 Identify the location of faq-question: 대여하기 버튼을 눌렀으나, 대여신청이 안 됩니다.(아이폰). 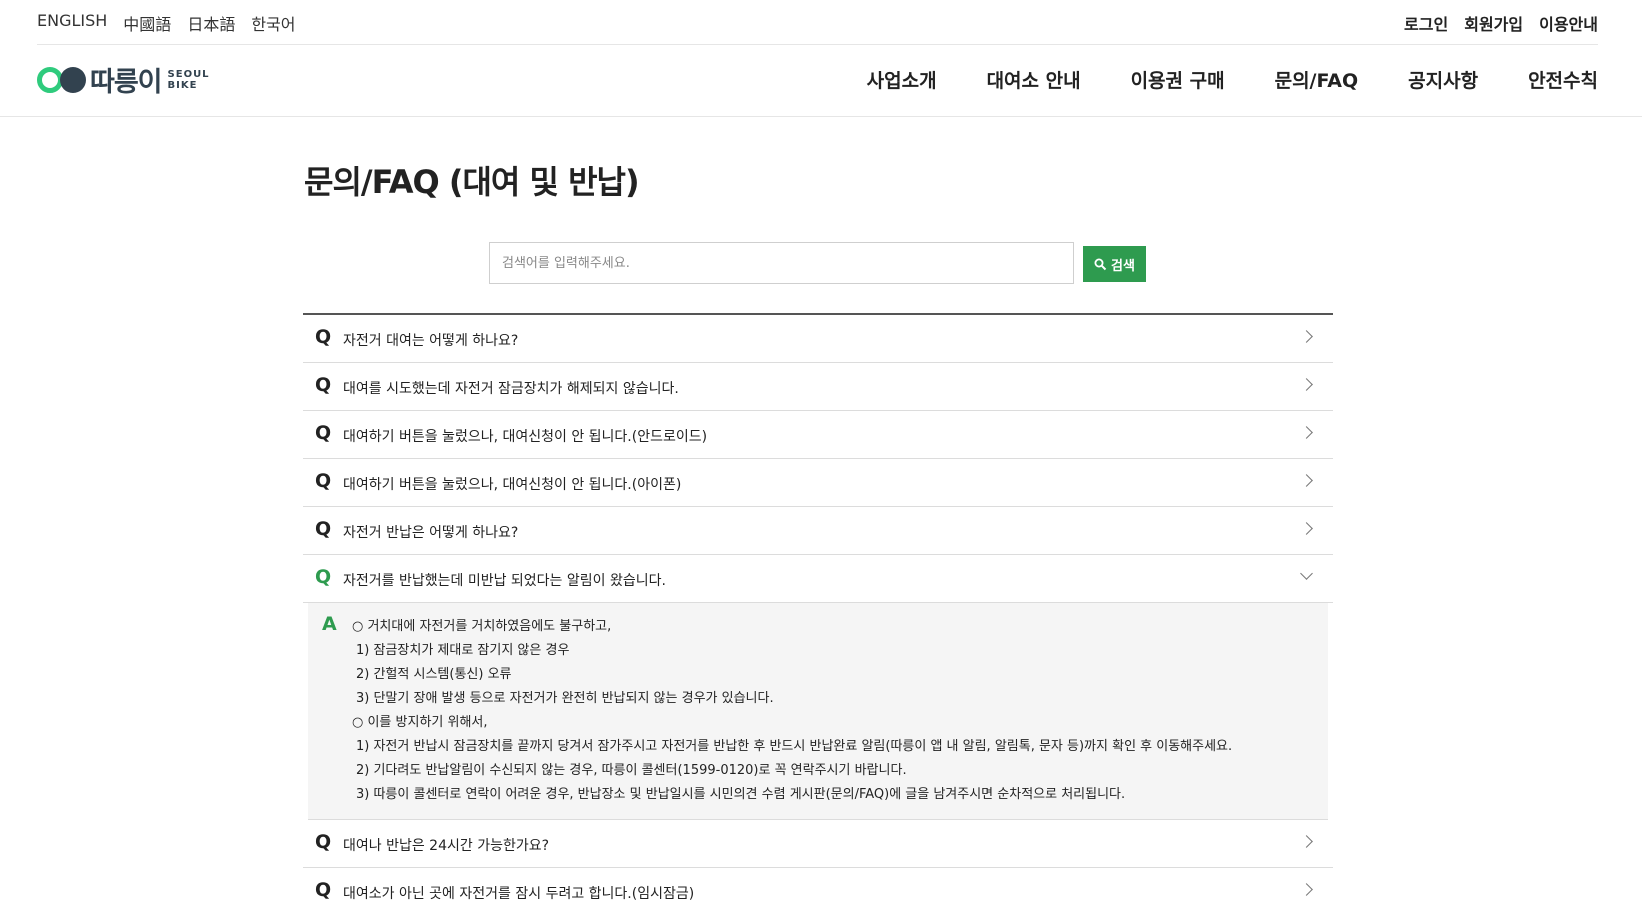
(512, 485).